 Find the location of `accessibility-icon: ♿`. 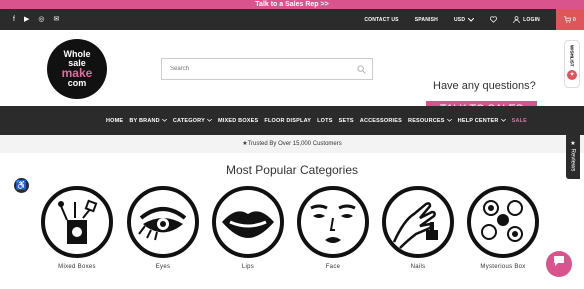

accessibility-icon: ♿ is located at coordinates (21, 185).